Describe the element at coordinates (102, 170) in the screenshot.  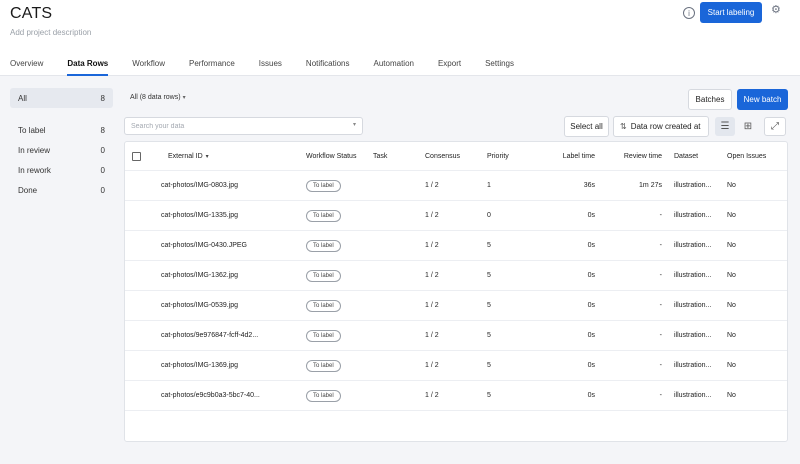
I see `status-filter-count: 0` at that location.